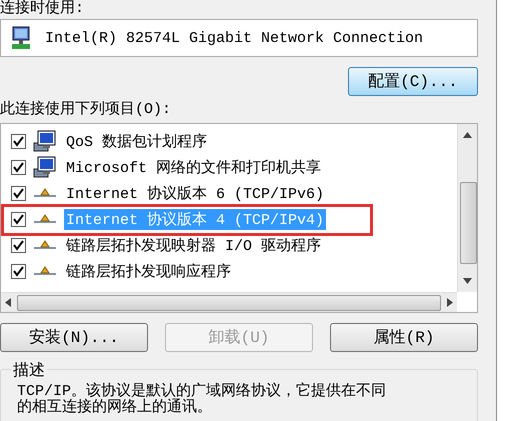 Image resolution: width=512 pixels, height=421 pixels. Describe the element at coordinates (404, 337) in the screenshot. I see `properties-button: 属性(R)` at that location.